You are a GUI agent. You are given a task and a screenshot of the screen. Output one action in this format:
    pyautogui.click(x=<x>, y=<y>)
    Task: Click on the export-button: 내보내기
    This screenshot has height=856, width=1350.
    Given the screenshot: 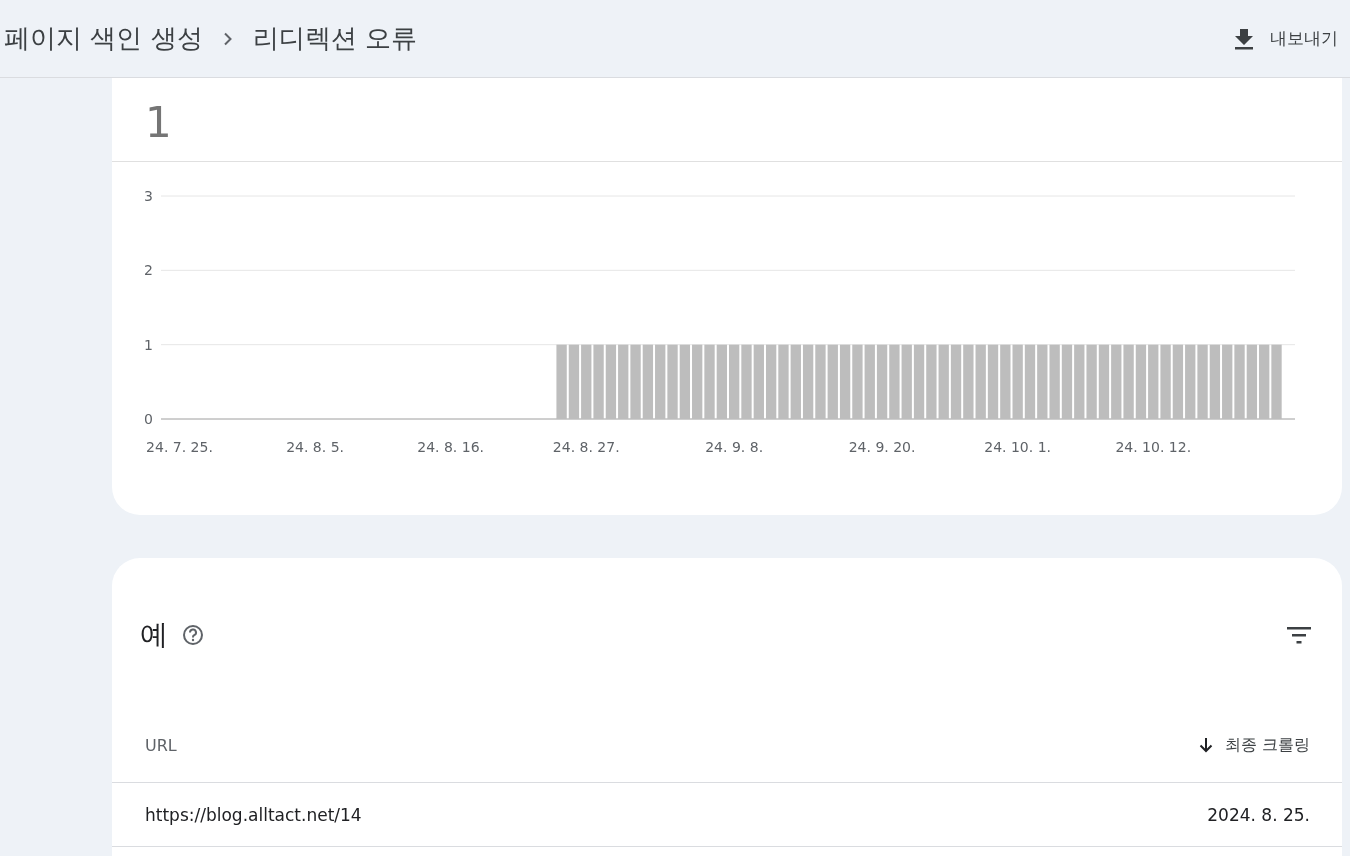 What is the action you would take?
    pyautogui.click(x=1286, y=38)
    